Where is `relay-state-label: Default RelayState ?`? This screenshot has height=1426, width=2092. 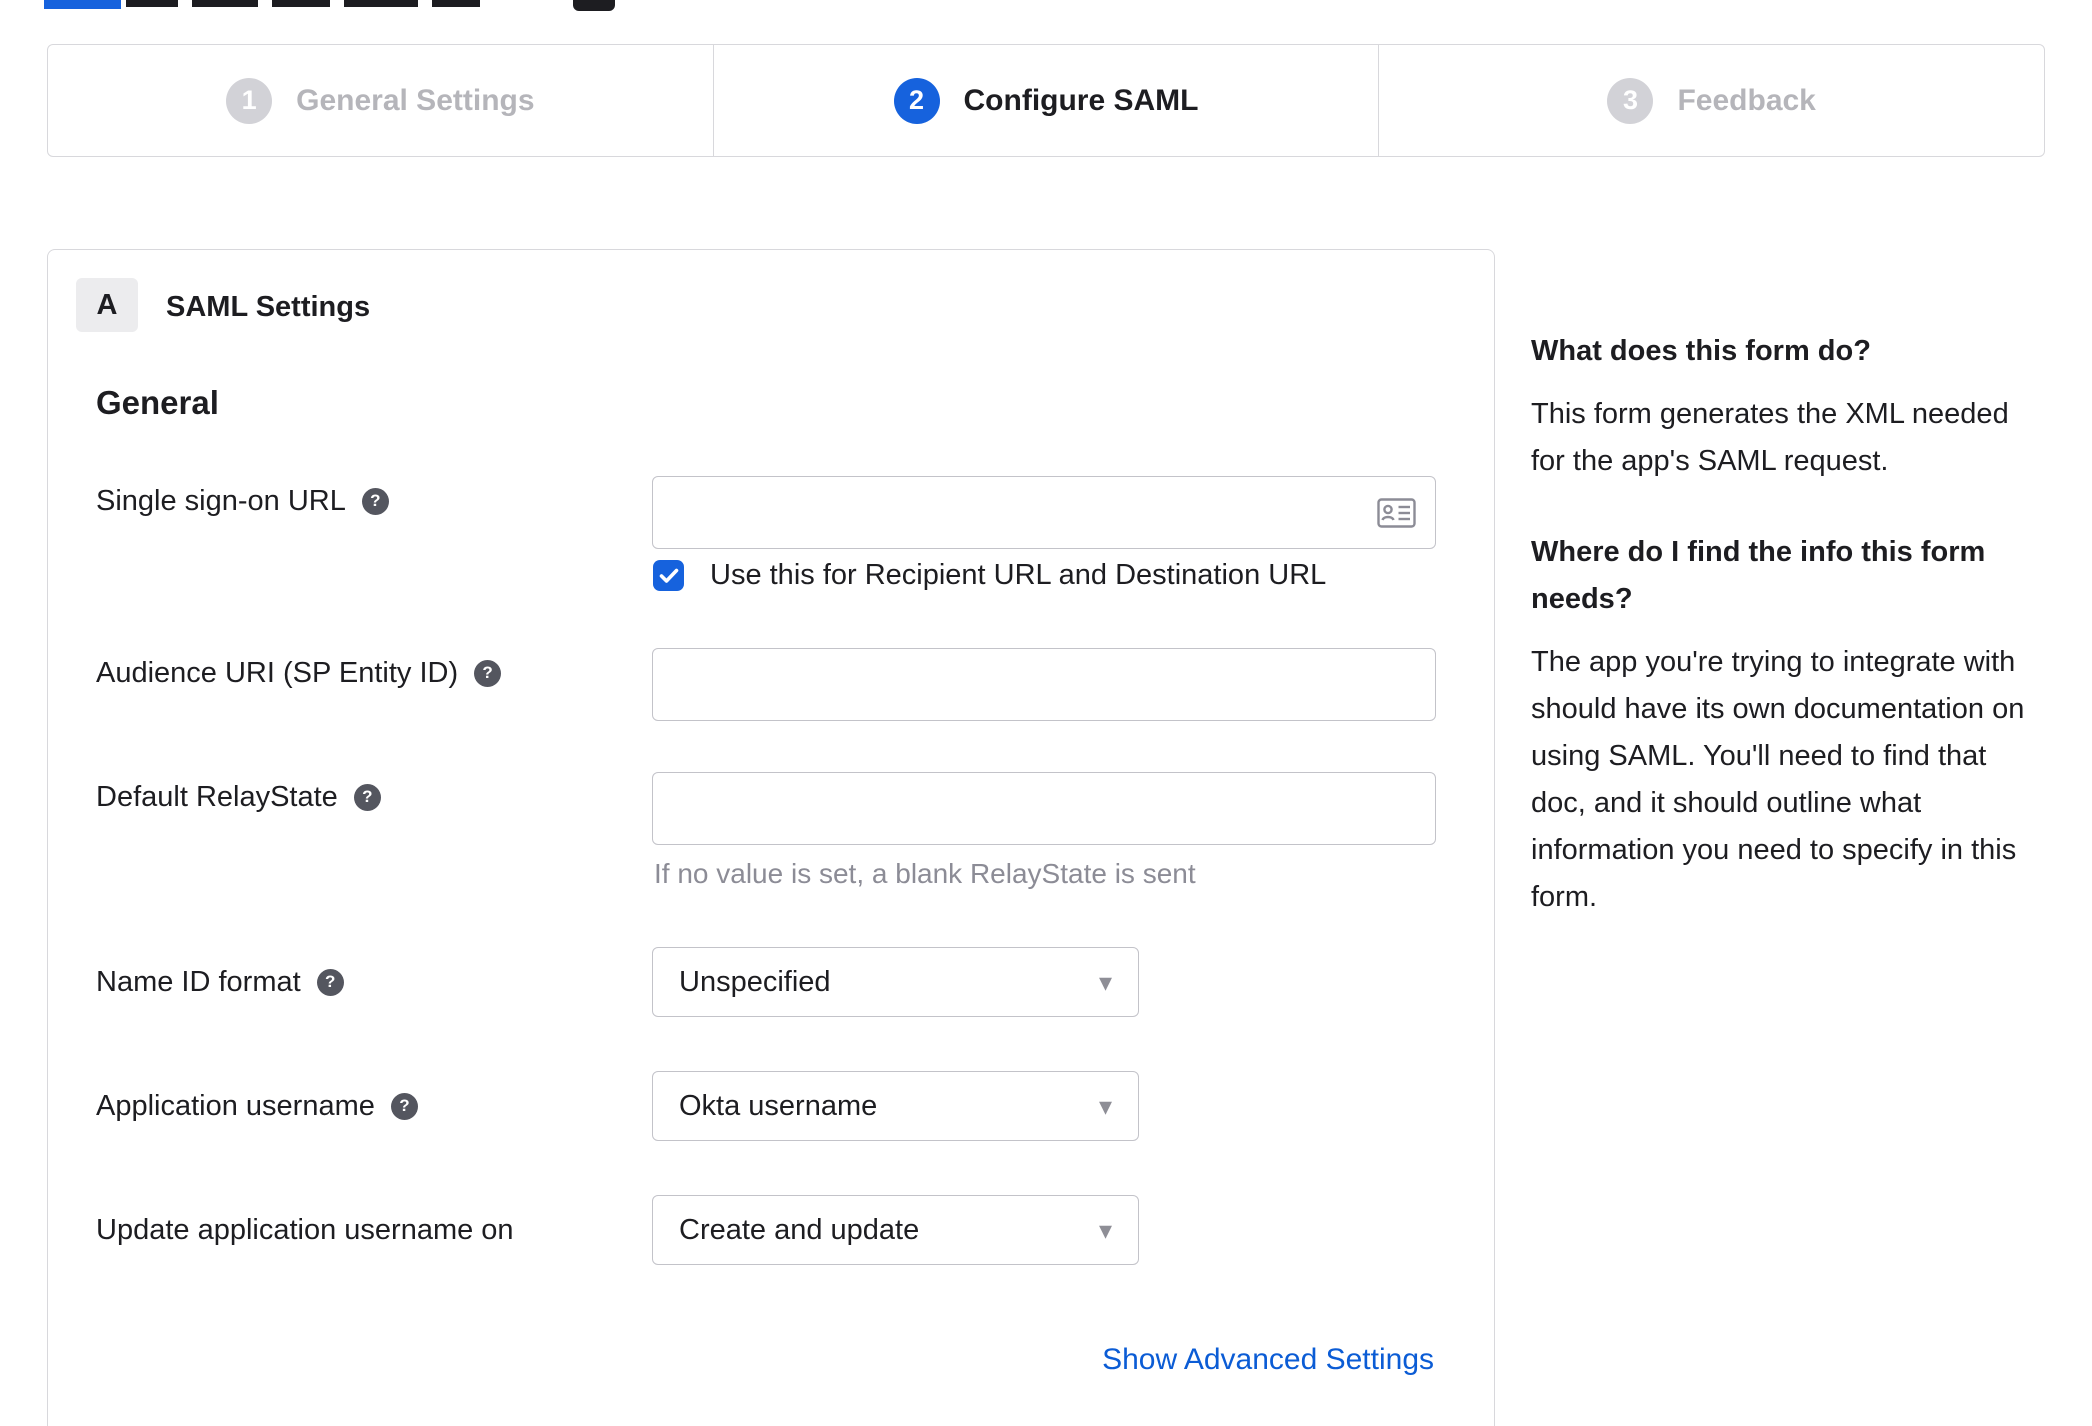 relay-state-label: Default RelayState ? is located at coordinates (238, 797).